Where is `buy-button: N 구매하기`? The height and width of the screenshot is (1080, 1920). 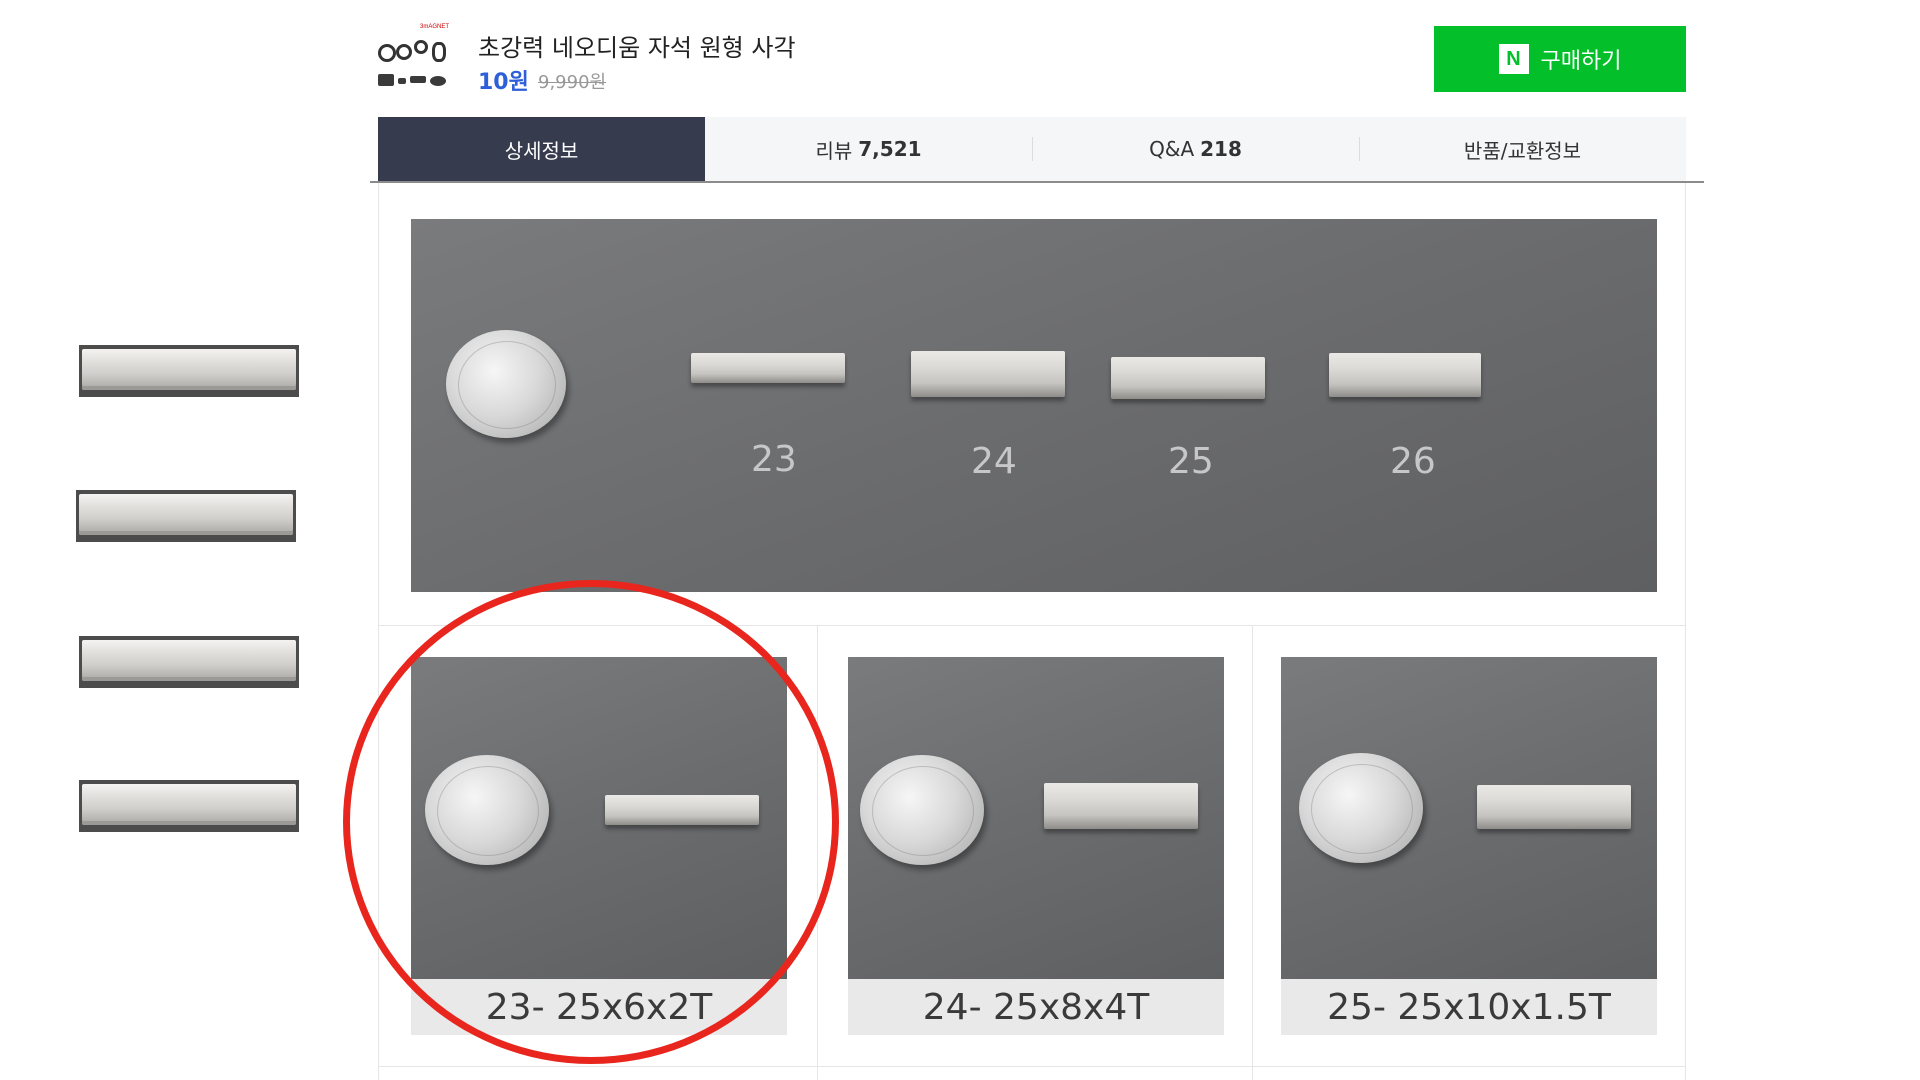 buy-button: N 구매하기 is located at coordinates (1560, 59).